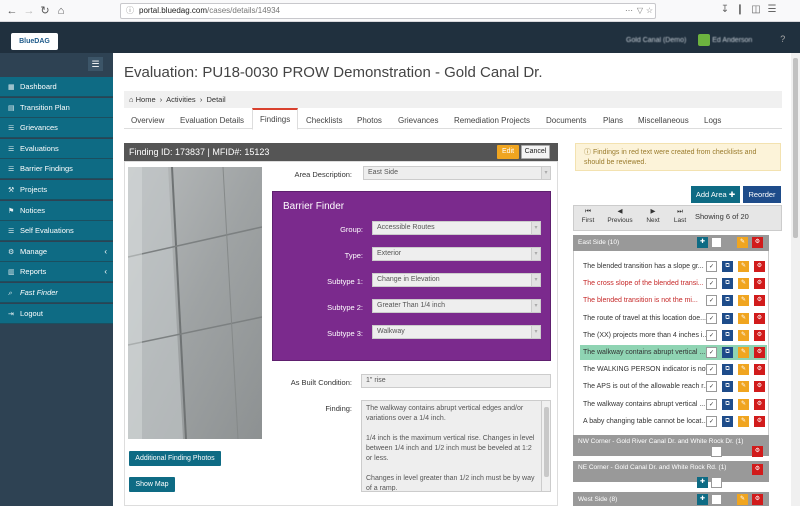 This screenshot has width=800, height=506. Describe the element at coordinates (275, 119) in the screenshot. I see `tab-findings: Findings` at that location.